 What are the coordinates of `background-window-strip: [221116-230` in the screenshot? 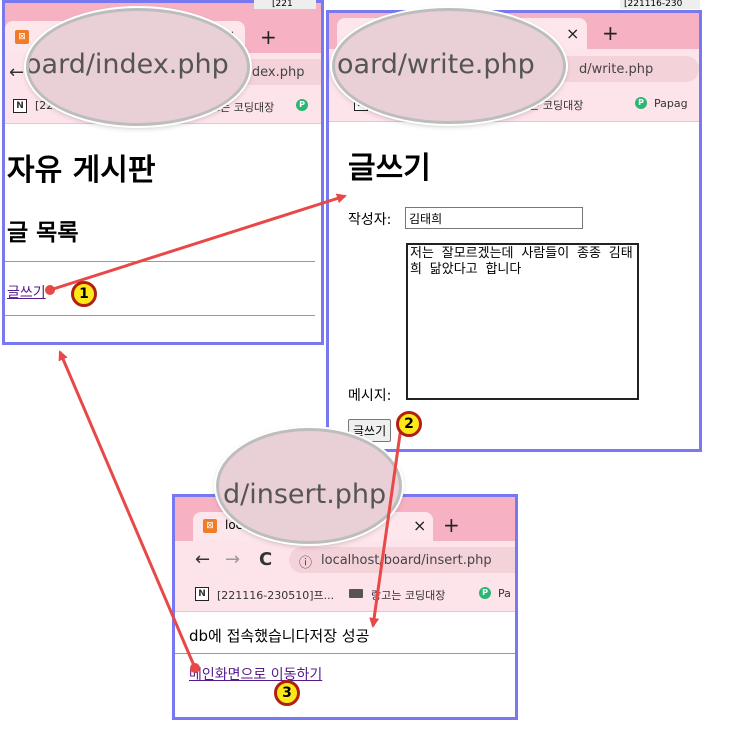 It's located at (660, 4).